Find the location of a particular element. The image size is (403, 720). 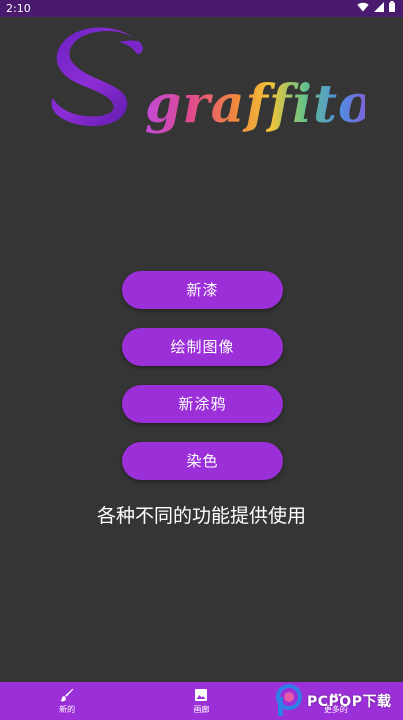

status-icons is located at coordinates (376, 8).